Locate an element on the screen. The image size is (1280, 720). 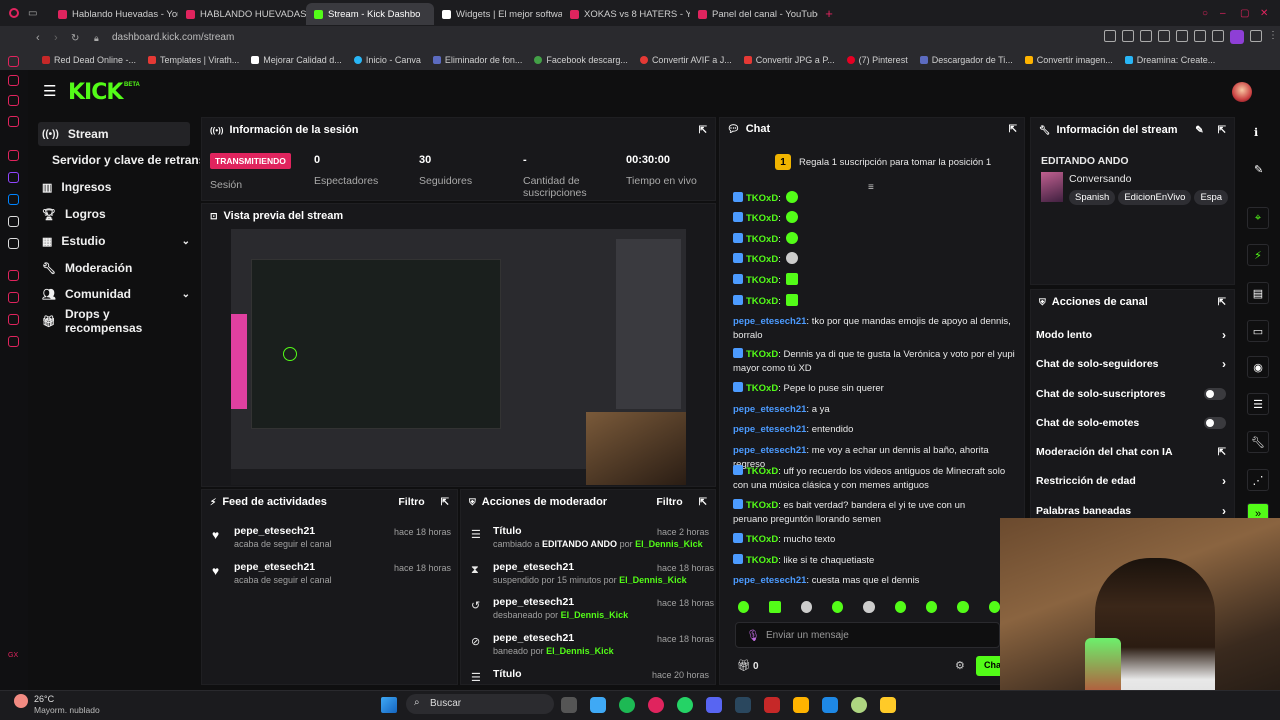
layers-tool-icon: ☰ is located at coordinates (1258, 404).